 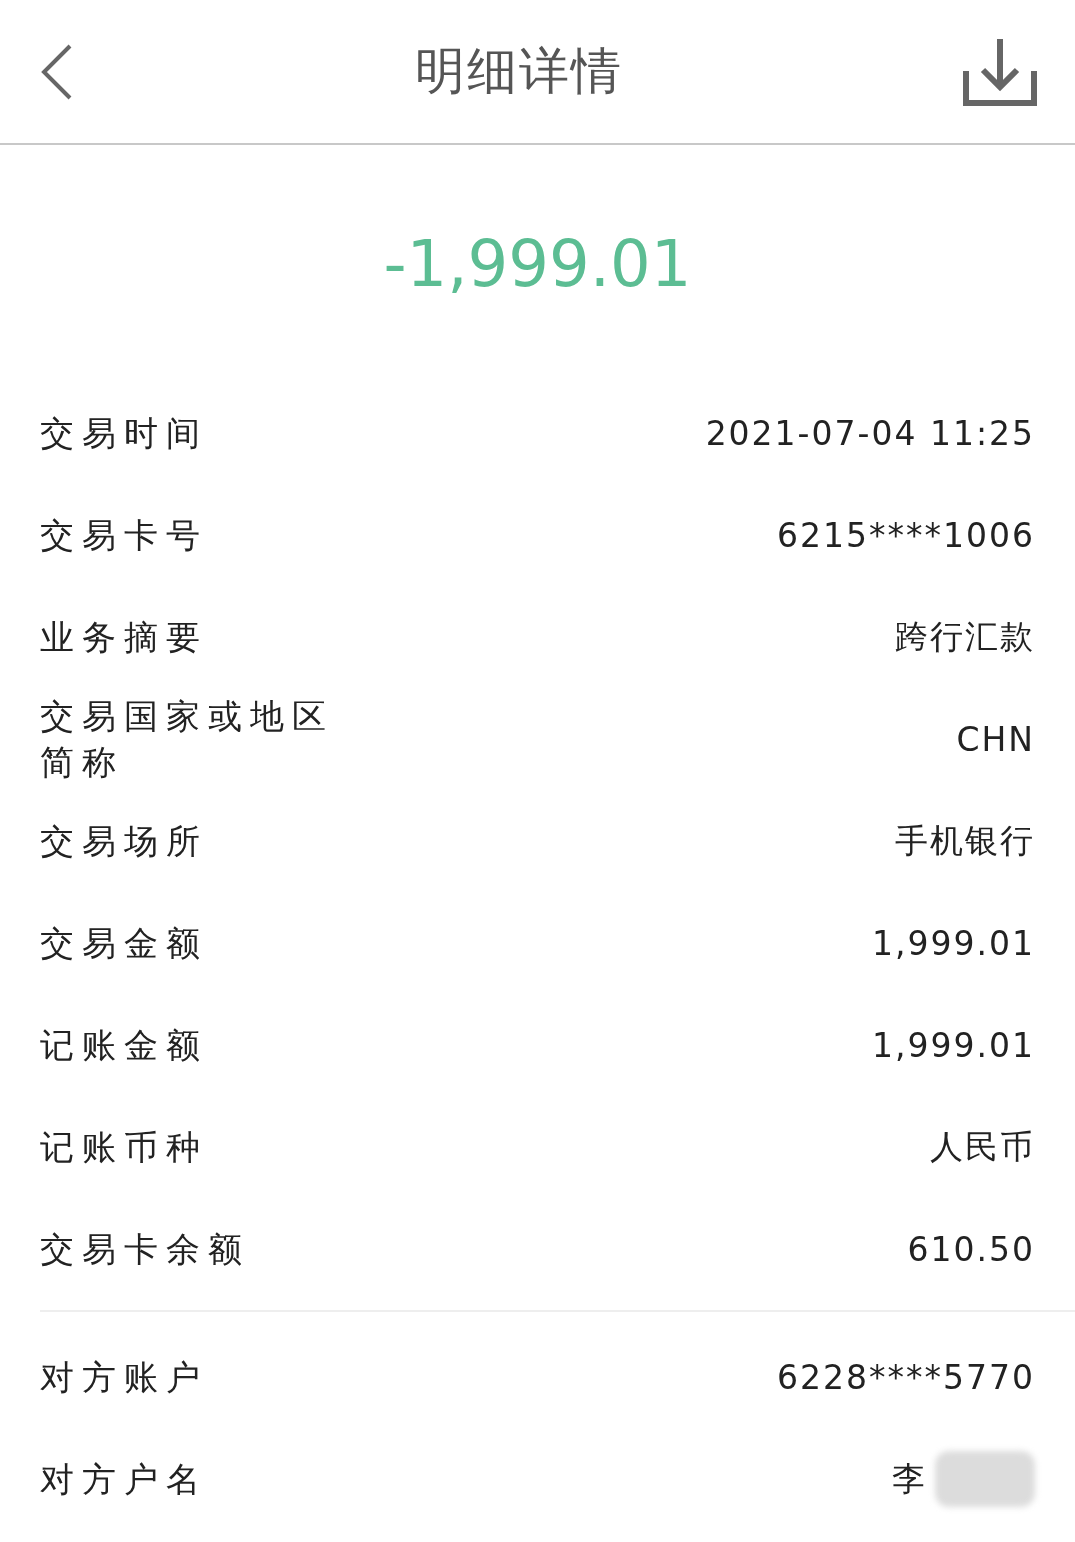 What do you see at coordinates (965, 636) in the screenshot?
I see `field-value: 跨行汇款` at bounding box center [965, 636].